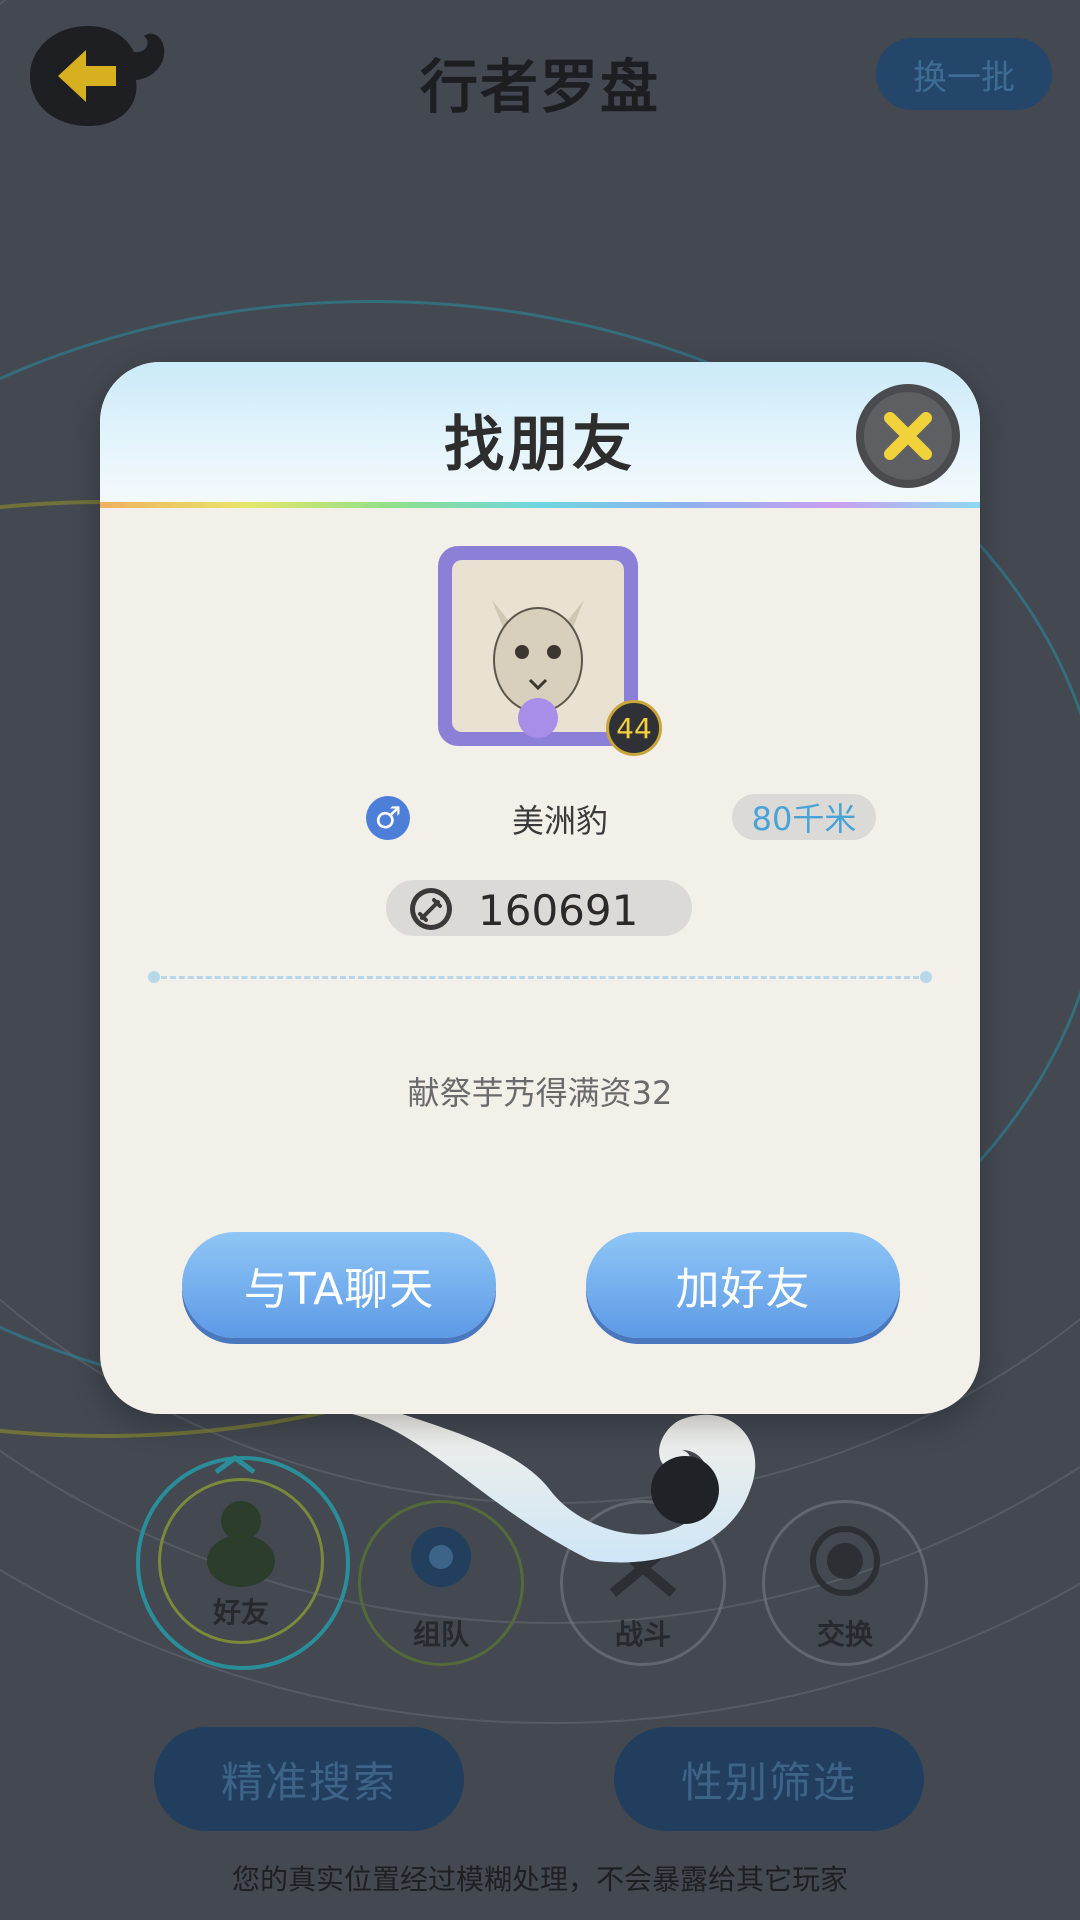 The image size is (1080, 1920). Describe the element at coordinates (844, 1634) in the screenshot. I see `nav-label-exchange: 交换` at that location.